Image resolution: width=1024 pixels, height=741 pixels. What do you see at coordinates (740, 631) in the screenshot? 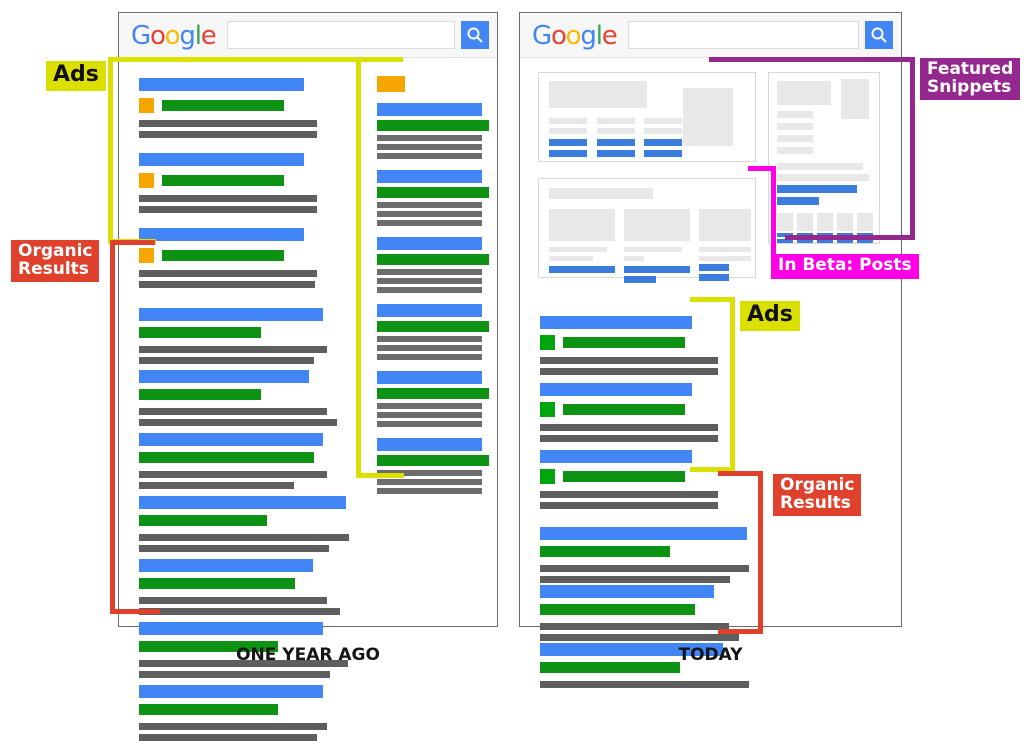
I see `bracket-organic-today` at bounding box center [740, 631].